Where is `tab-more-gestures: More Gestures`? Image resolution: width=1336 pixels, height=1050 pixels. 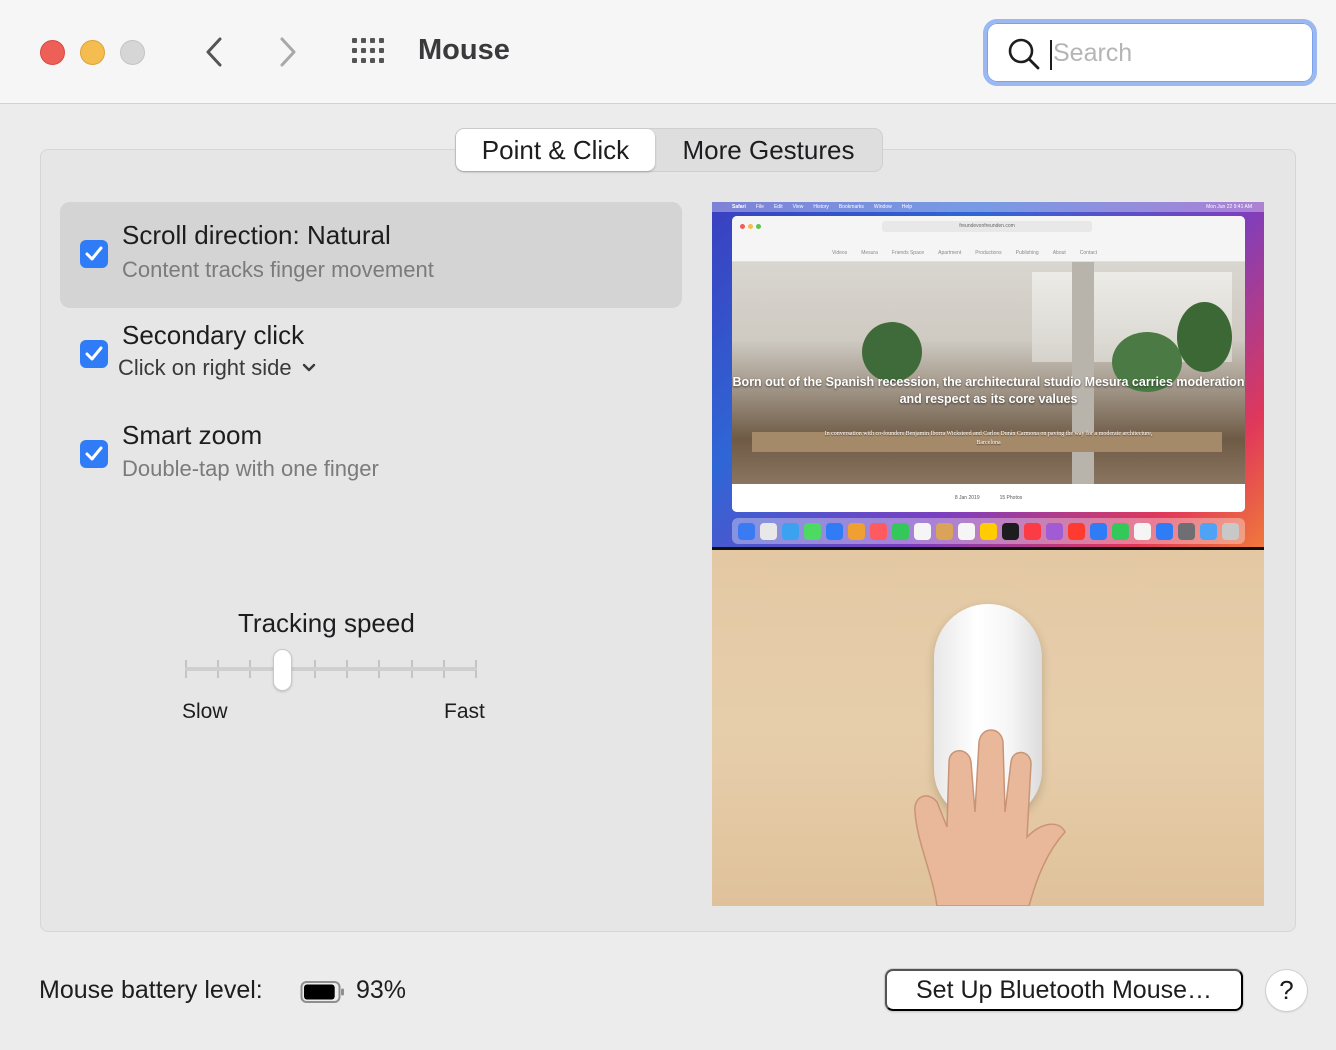
tab-more-gestures: More Gestures is located at coordinates (768, 150).